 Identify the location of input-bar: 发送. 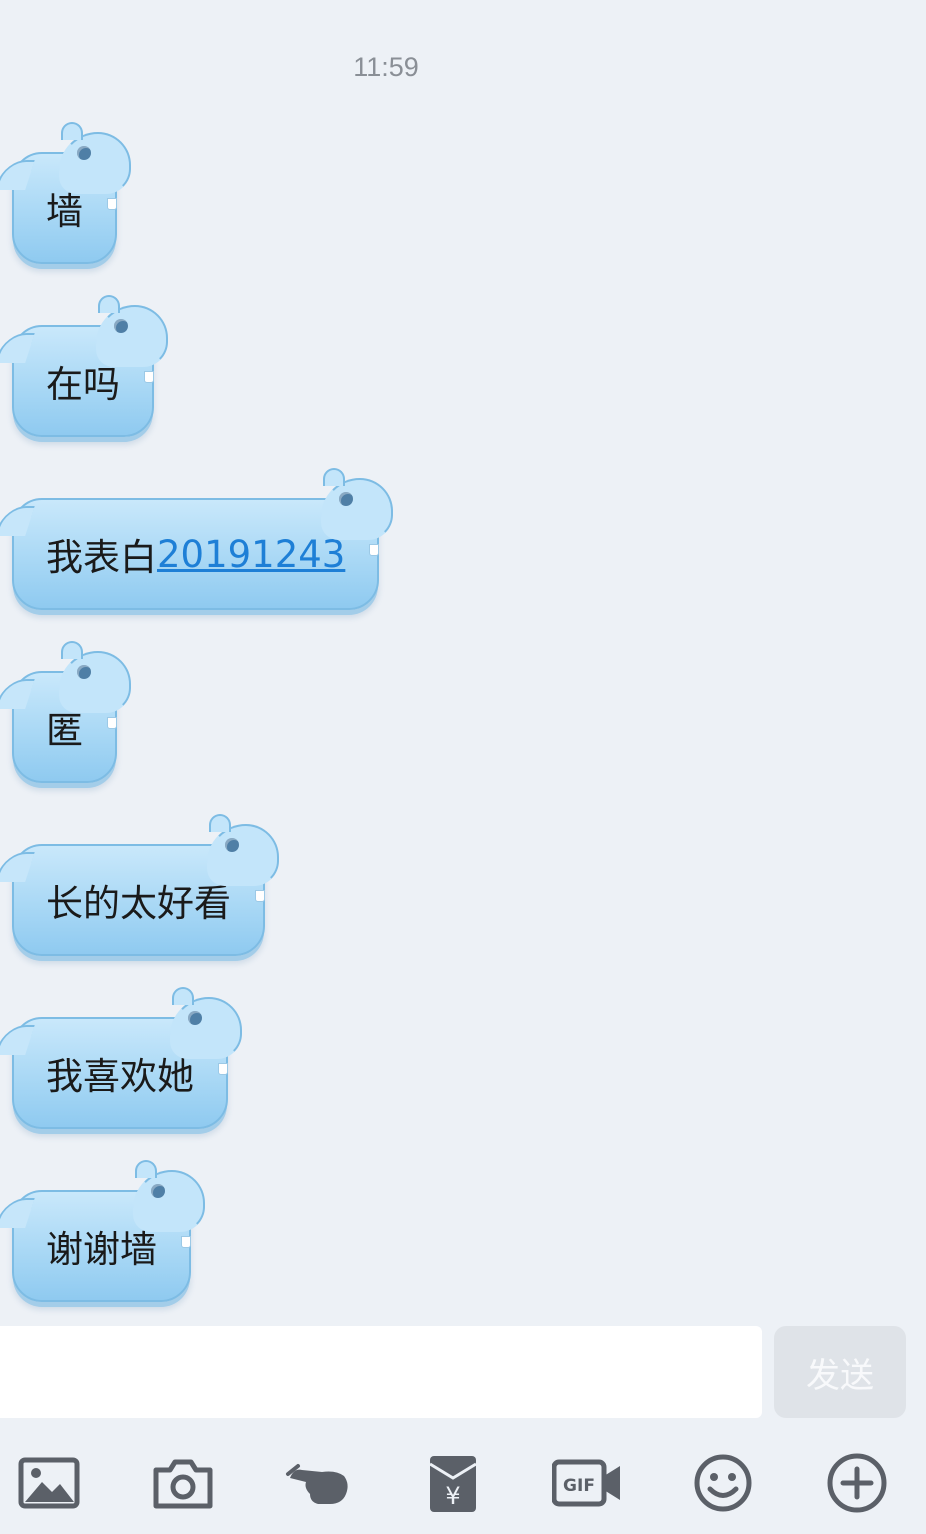
(463, 1372).